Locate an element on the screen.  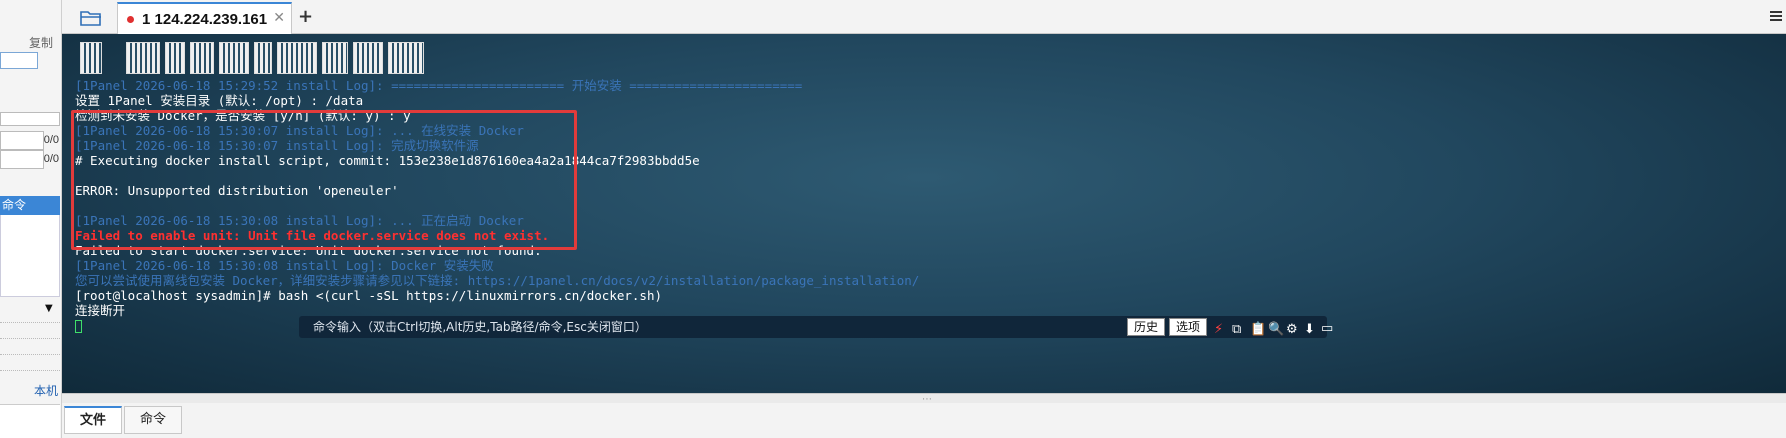
session-tab: 1 124.224.239.161 ✕ is located at coordinates (204, 18).